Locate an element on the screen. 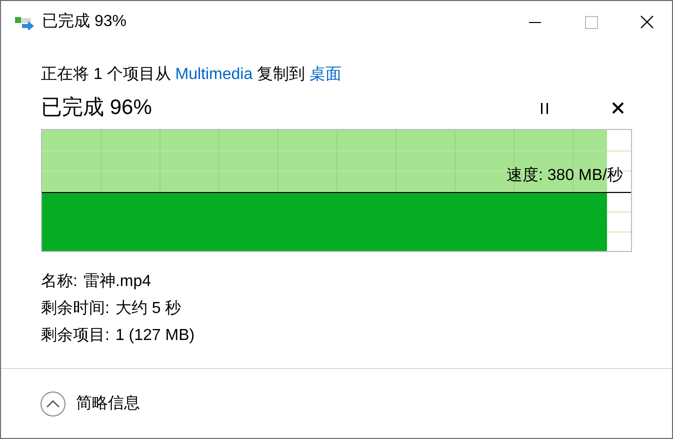 The image size is (673, 439). copy-icon is located at coordinates (25, 22).